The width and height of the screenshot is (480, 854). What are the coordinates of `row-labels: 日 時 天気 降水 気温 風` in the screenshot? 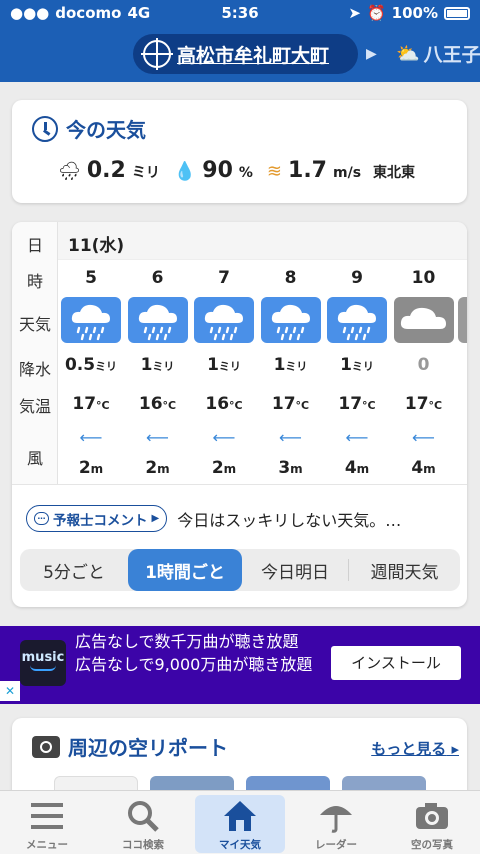 It's located at (35, 353).